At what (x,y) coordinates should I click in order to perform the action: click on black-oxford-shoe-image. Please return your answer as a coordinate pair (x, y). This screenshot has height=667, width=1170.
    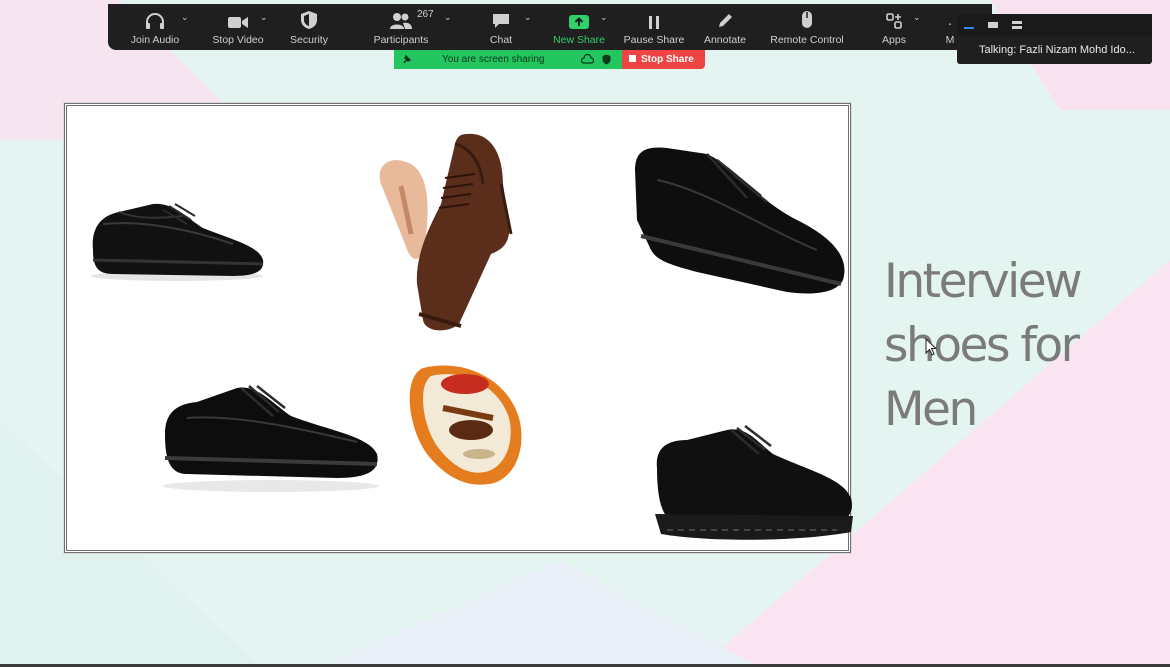
    Looking at the image, I should click on (740, 220).